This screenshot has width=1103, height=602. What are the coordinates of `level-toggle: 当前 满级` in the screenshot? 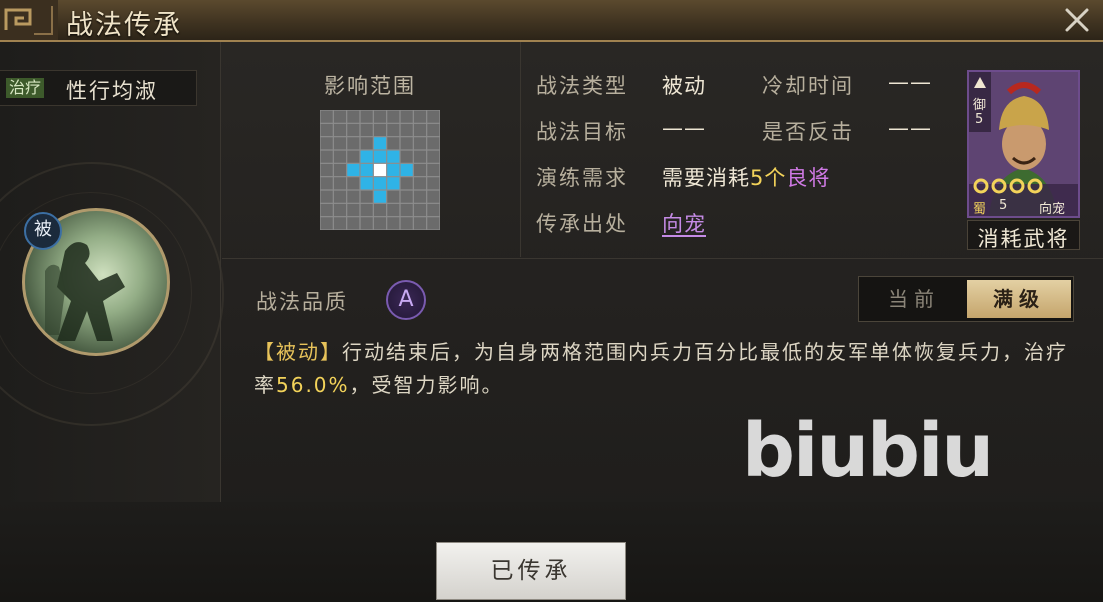 It's located at (966, 299).